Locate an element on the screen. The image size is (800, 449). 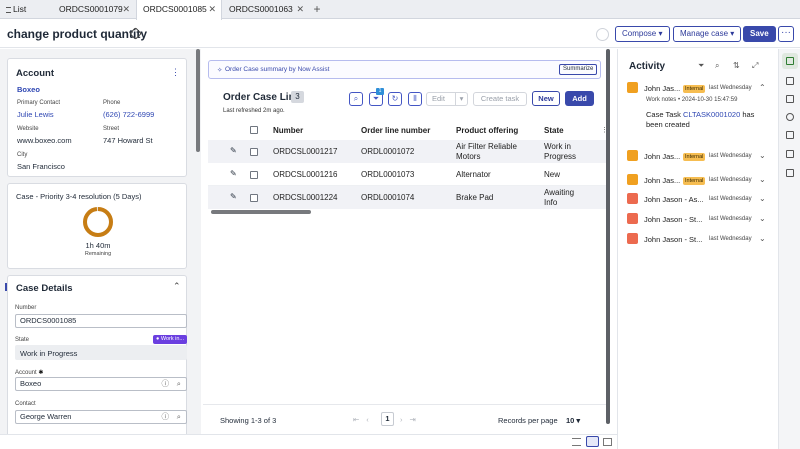
street-label: Street is located at coordinates (111, 129).